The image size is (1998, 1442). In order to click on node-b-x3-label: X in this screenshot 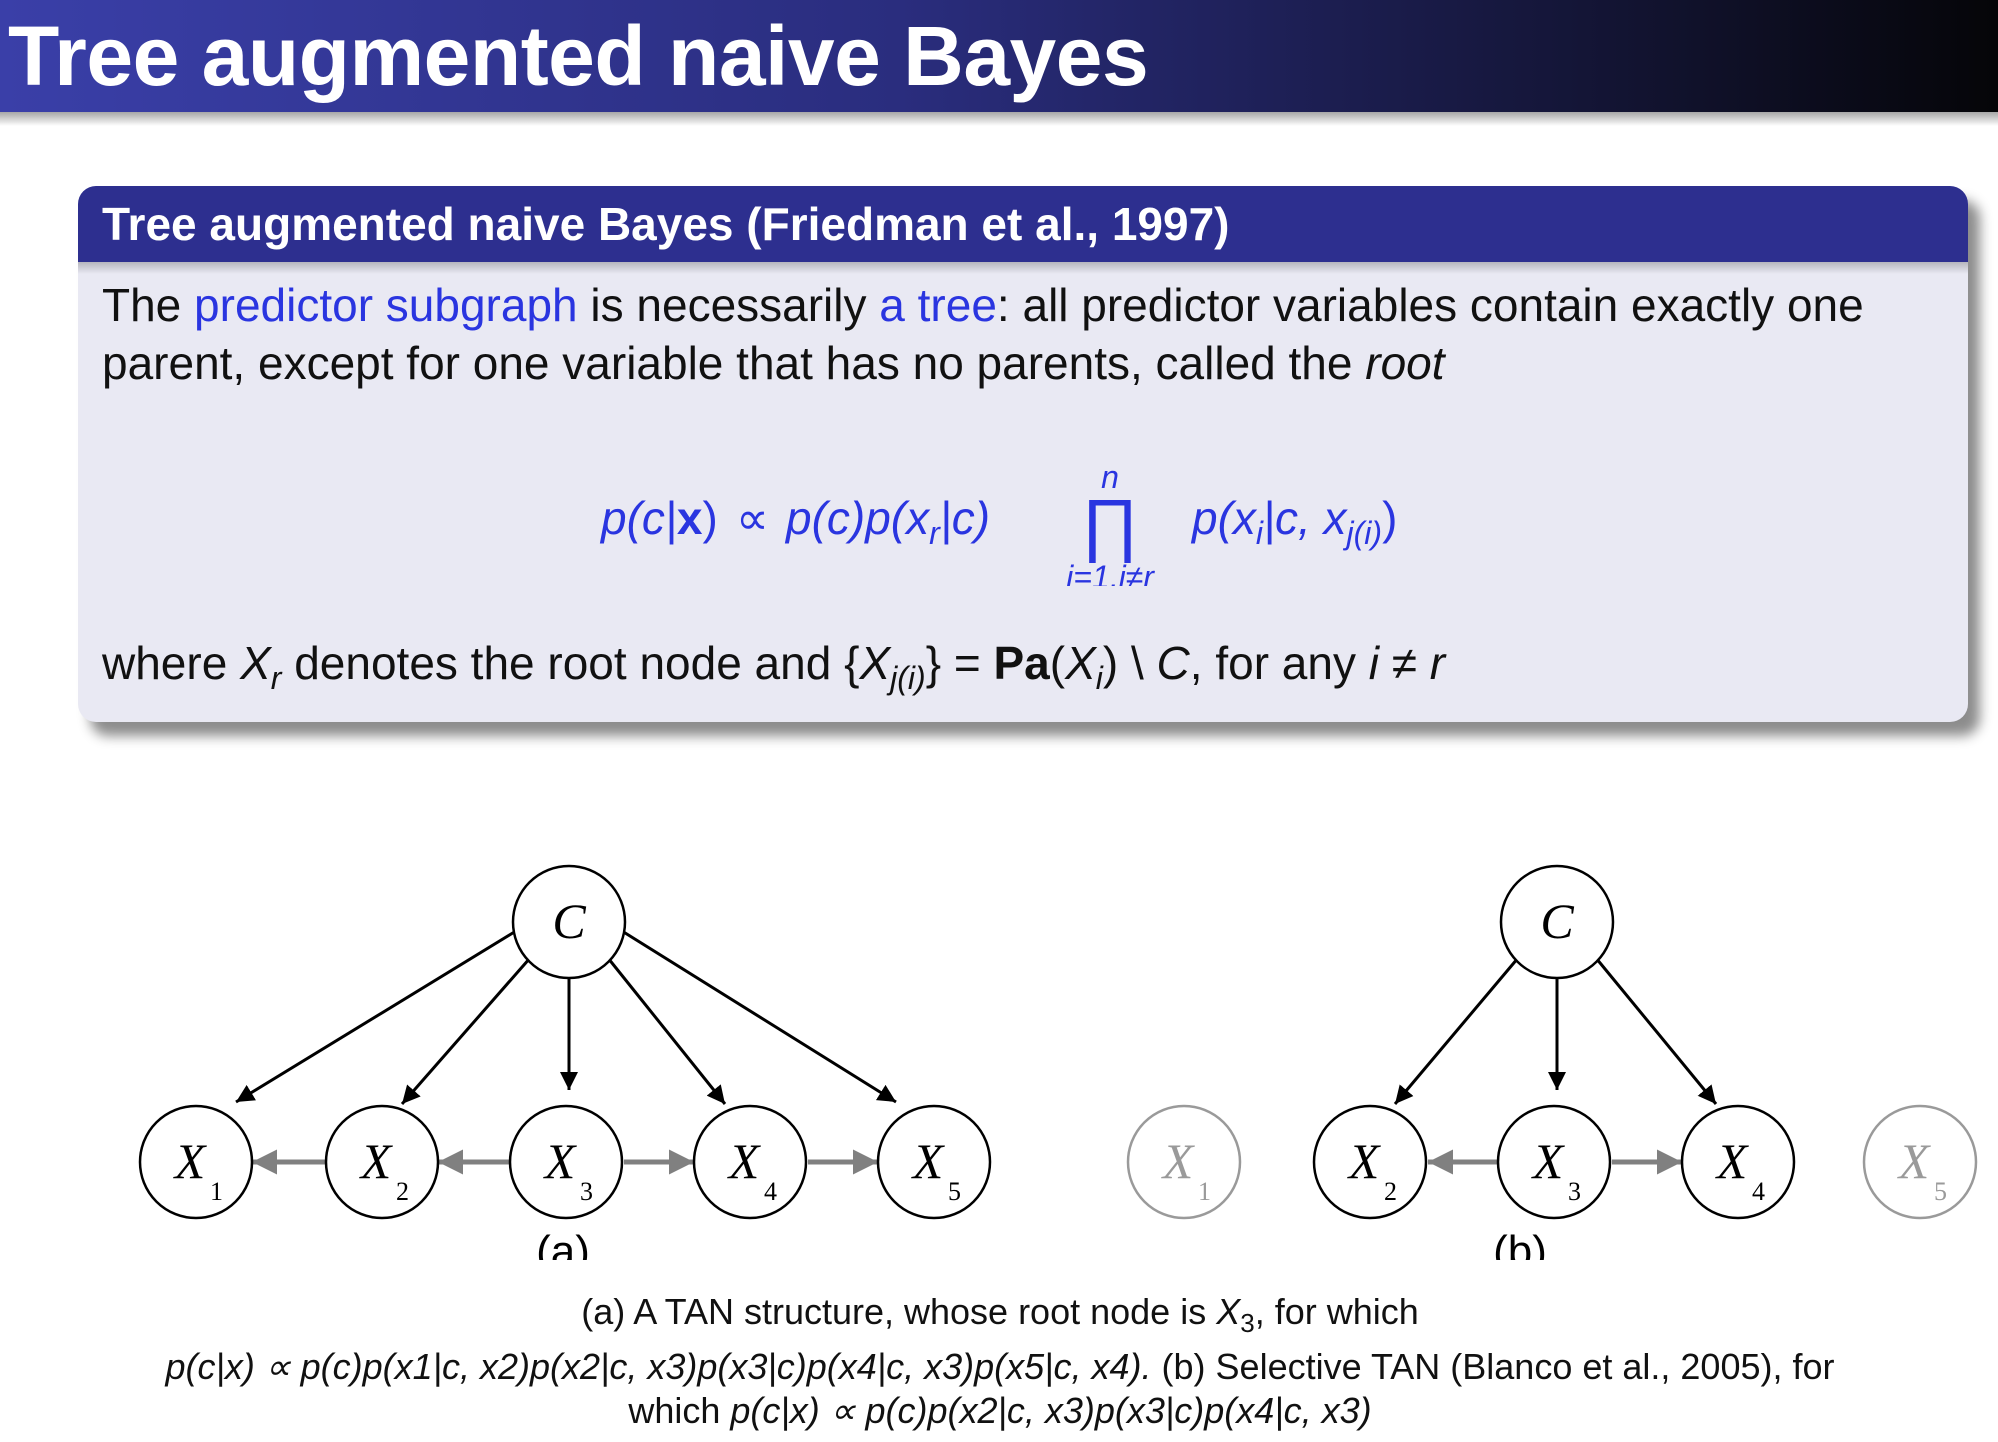, I will do `click(1548, 1161)`.